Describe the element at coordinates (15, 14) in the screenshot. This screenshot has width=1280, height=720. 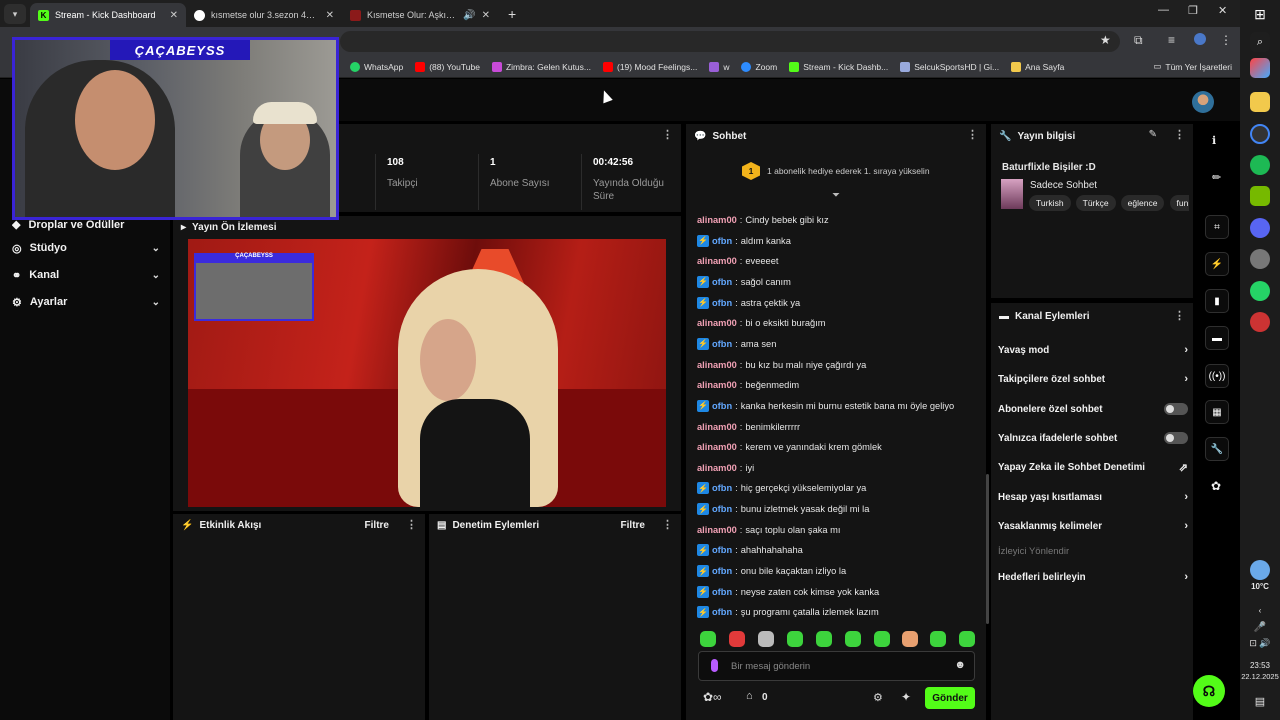
I see `tab-search-button: ▾` at that location.